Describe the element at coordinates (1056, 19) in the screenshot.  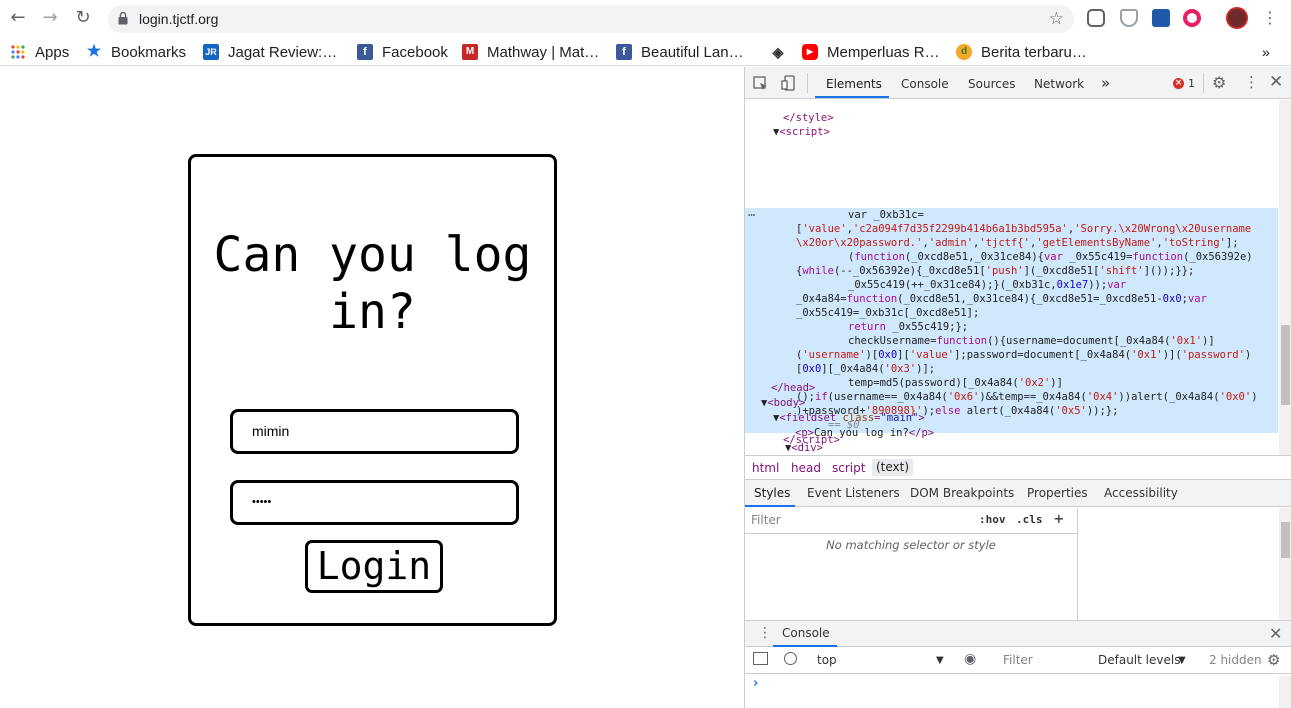
I see `bookmark-star-icon: ☆` at that location.